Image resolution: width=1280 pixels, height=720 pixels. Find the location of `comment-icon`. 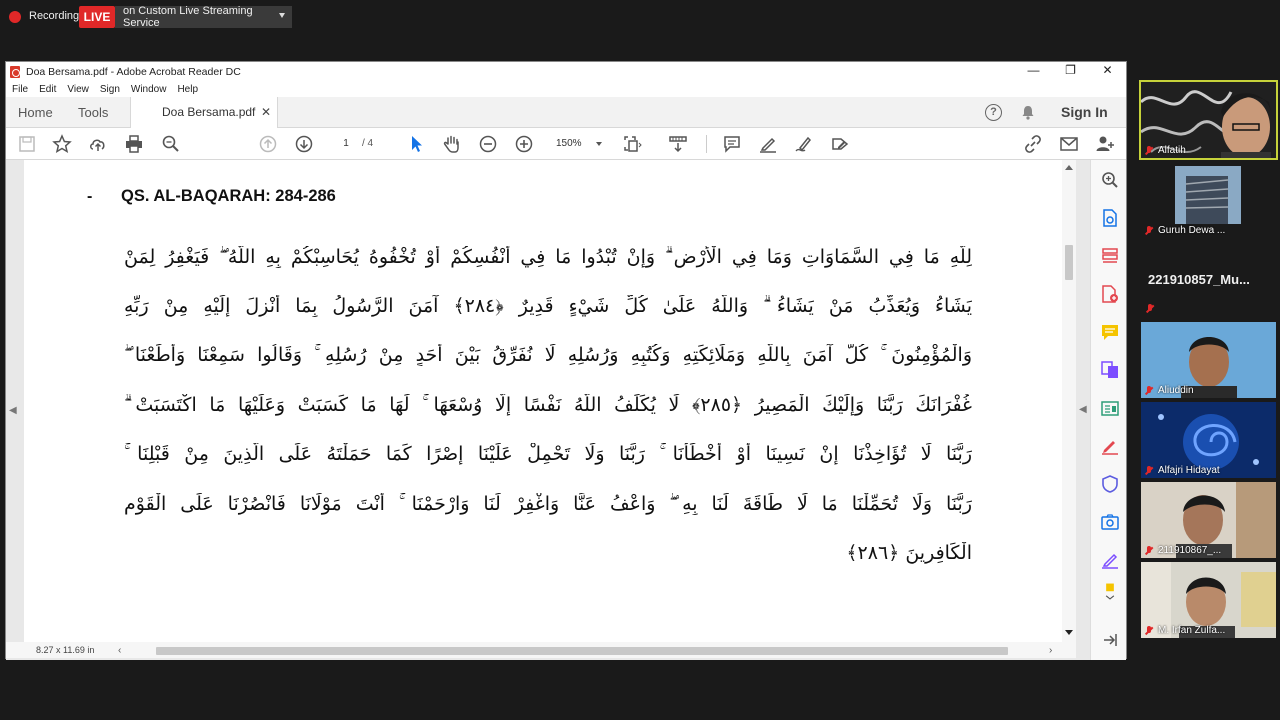

comment-icon is located at coordinates (732, 144).